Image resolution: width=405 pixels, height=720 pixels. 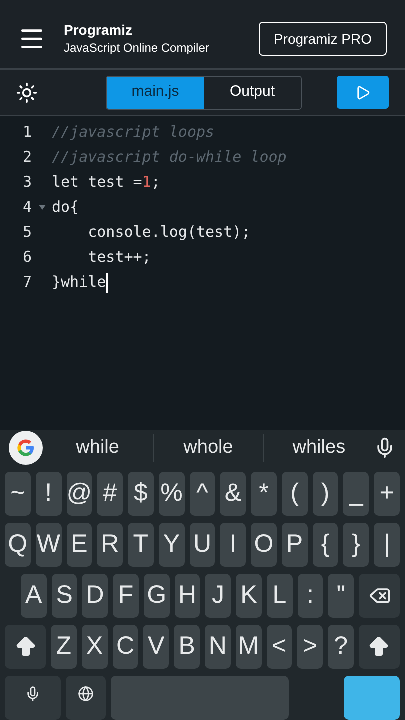 What do you see at coordinates (203, 545) in the screenshot?
I see `keyboard-key: U` at bounding box center [203, 545].